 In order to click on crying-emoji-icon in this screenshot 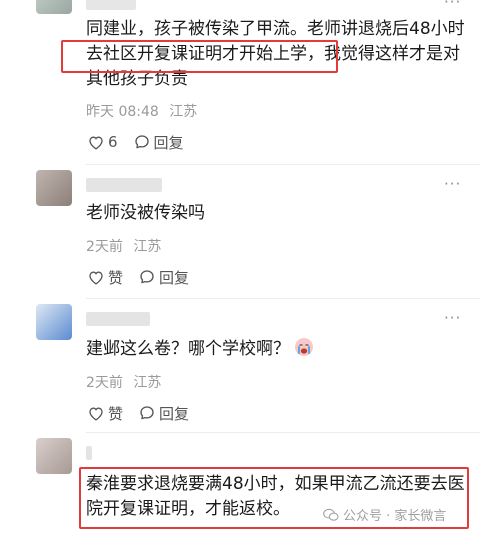, I will do `click(304, 347)`.